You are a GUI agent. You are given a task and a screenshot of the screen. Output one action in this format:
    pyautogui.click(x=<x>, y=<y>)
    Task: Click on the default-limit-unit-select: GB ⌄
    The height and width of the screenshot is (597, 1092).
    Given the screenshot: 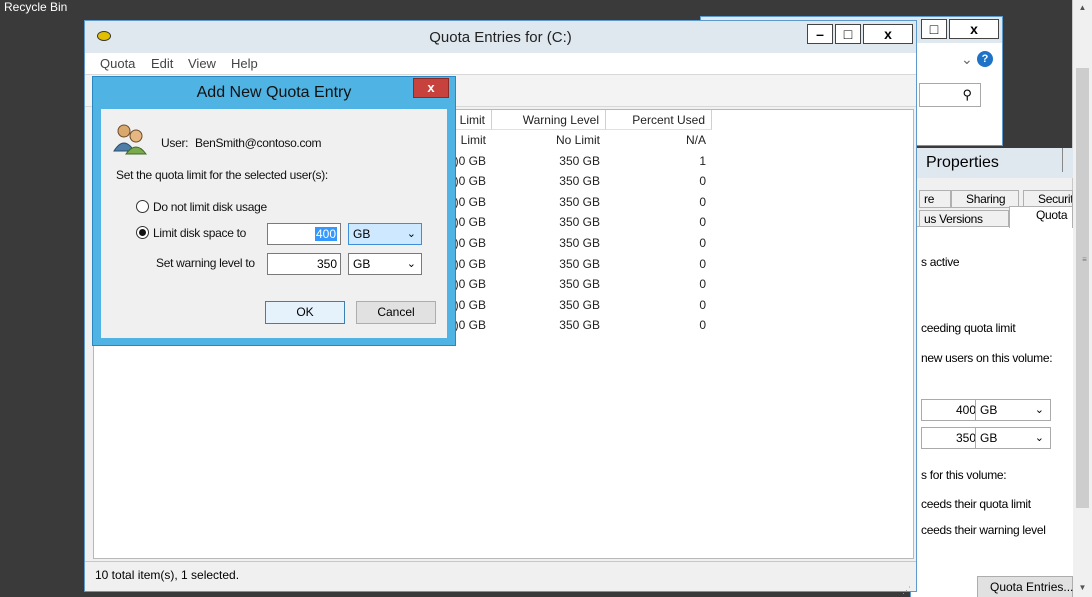 What is the action you would take?
    pyautogui.click(x=1013, y=410)
    